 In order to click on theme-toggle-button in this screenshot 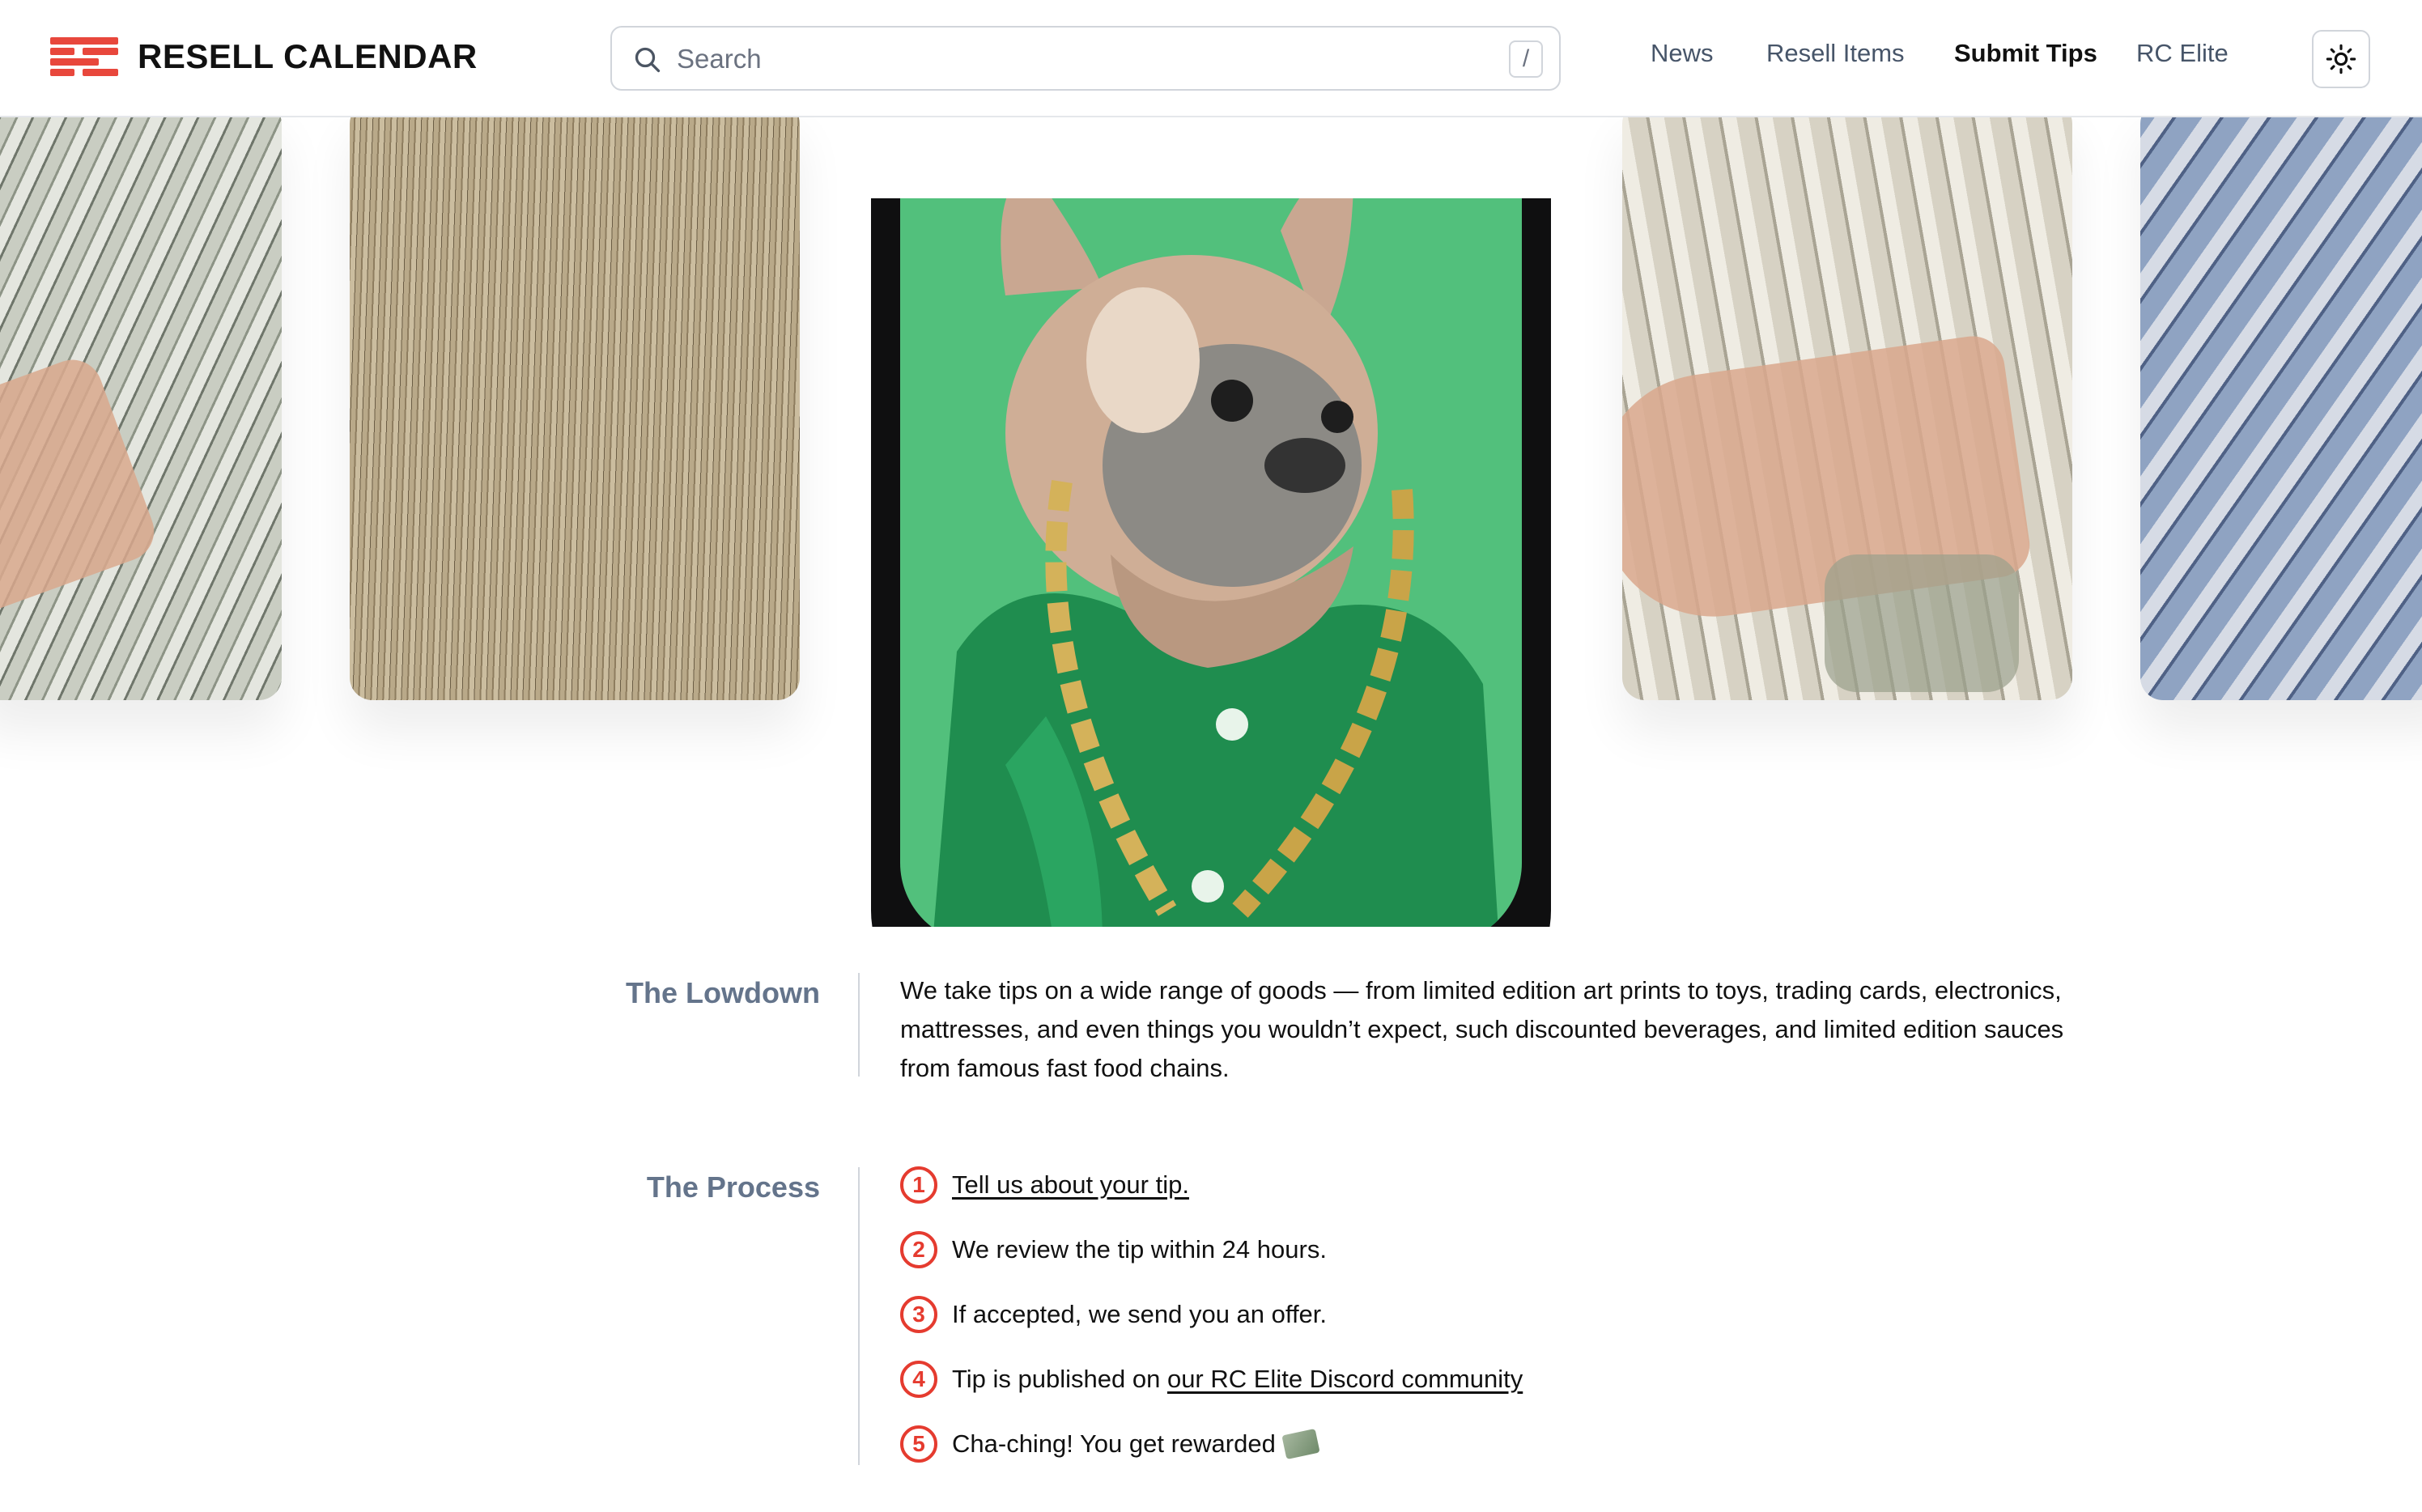, I will do `click(2341, 59)`.